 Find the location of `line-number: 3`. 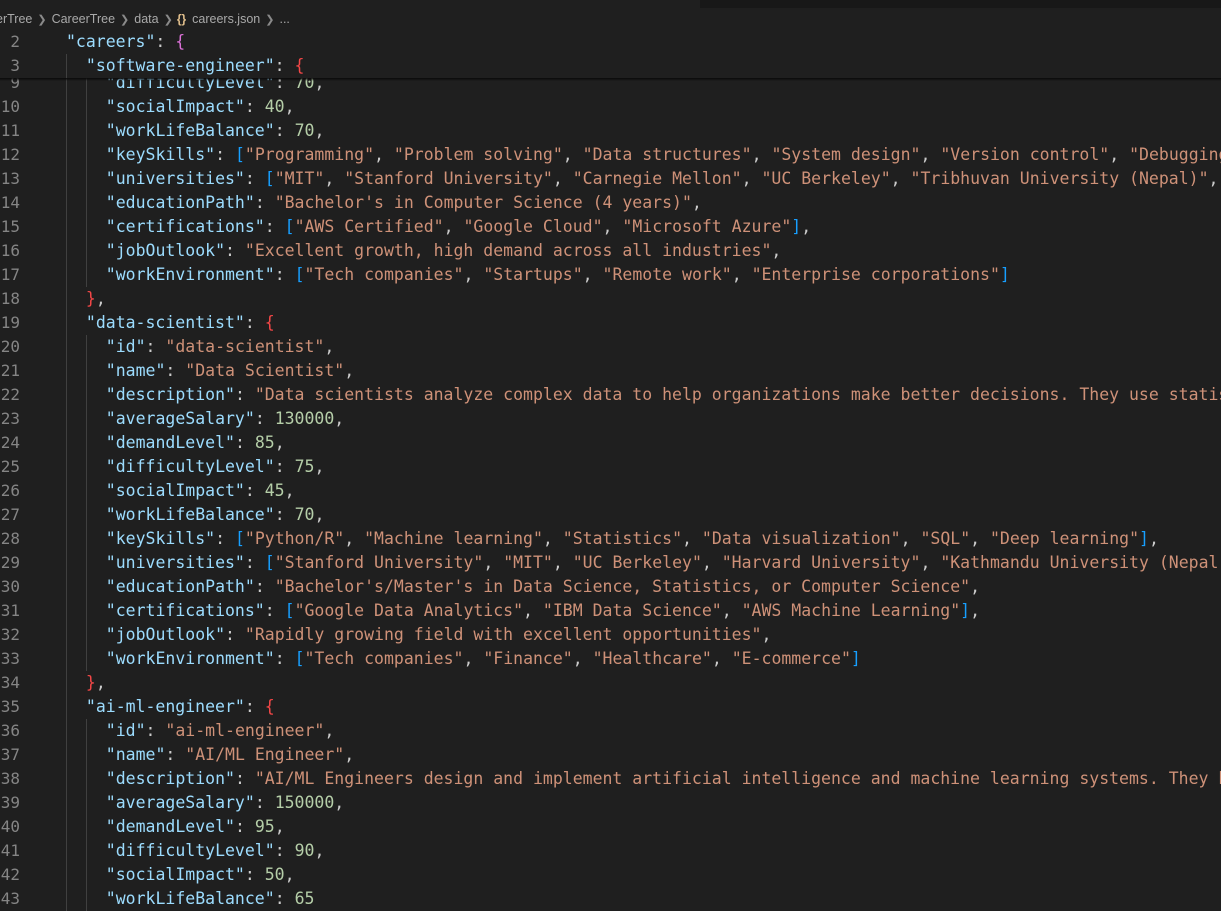

line-number: 3 is located at coordinates (10, 66).